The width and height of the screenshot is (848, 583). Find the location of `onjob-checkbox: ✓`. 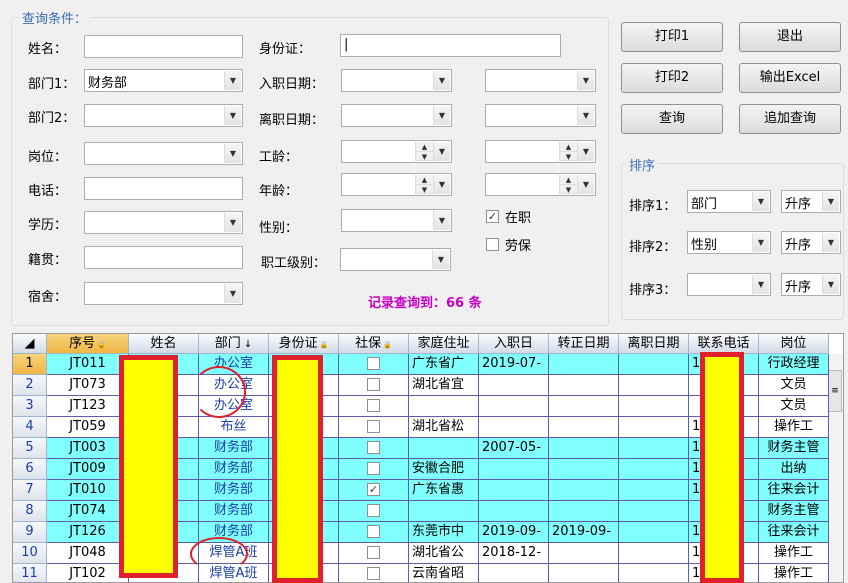

onjob-checkbox: ✓ is located at coordinates (492, 216).